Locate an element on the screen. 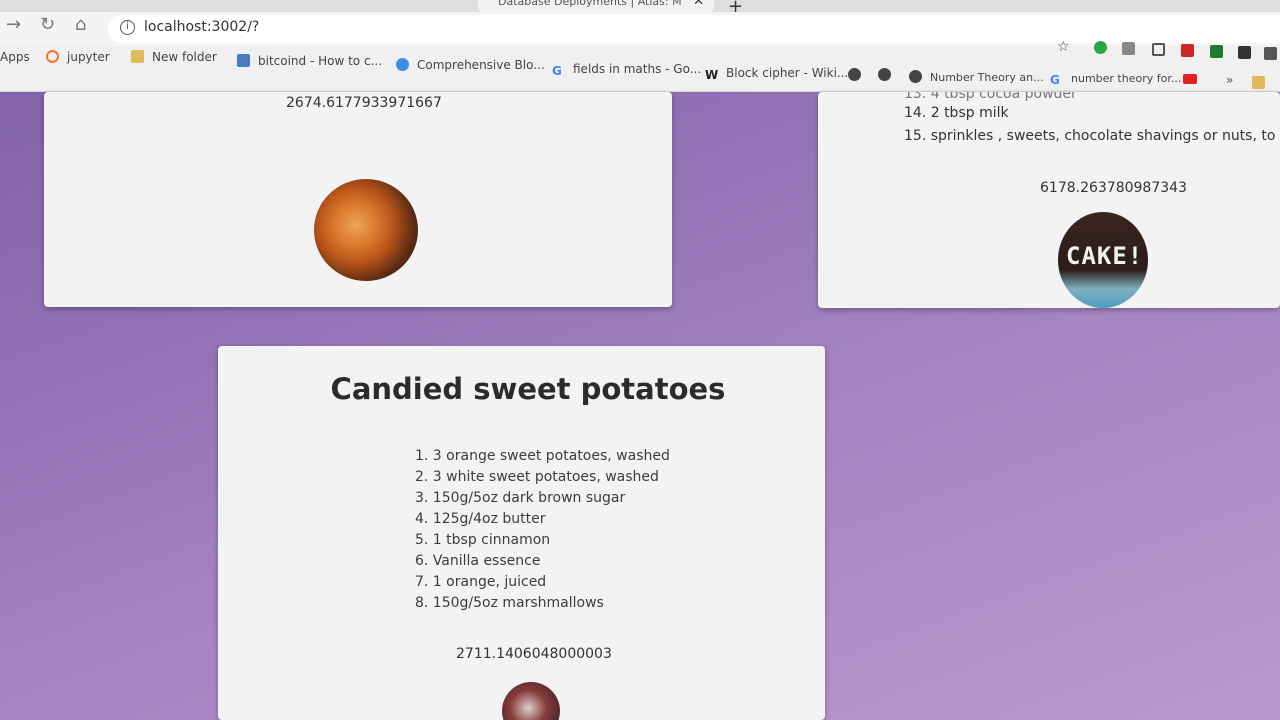 This screenshot has height=720, width=1280. ingredient-item: 8. 150g/5oz marshmallows is located at coordinates (509, 603).